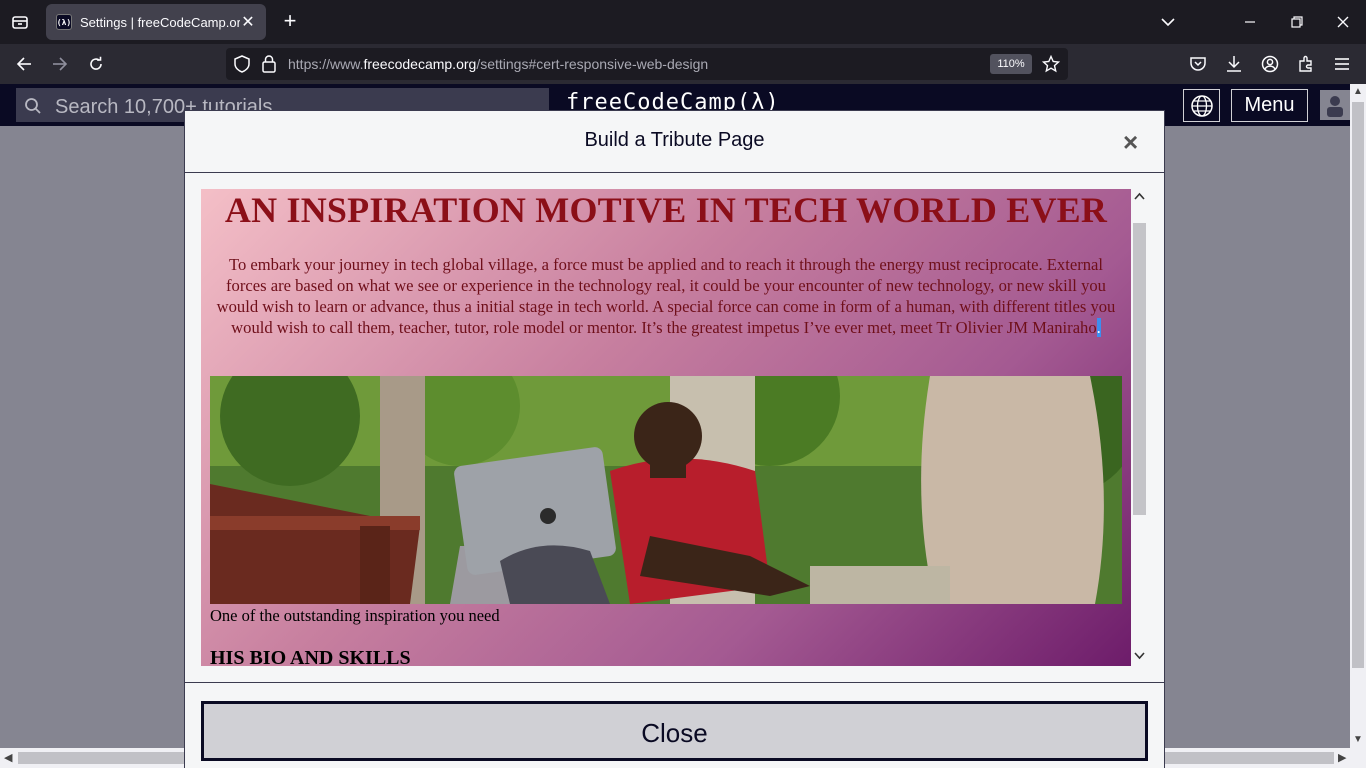  Describe the element at coordinates (1358, 385) in the screenshot. I see `scrollbar-thumb` at that location.